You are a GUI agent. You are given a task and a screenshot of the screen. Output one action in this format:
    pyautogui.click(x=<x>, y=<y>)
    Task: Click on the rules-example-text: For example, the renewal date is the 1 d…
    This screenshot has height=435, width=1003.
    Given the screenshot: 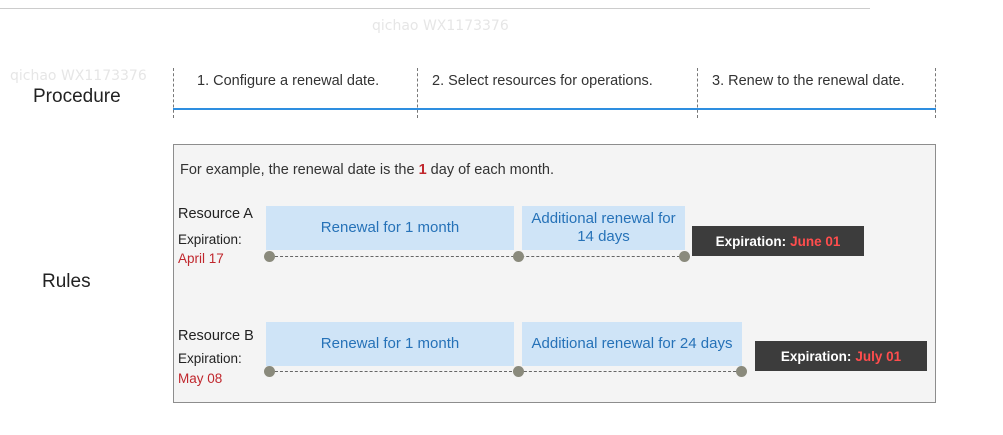 What is the action you would take?
    pyautogui.click(x=367, y=170)
    